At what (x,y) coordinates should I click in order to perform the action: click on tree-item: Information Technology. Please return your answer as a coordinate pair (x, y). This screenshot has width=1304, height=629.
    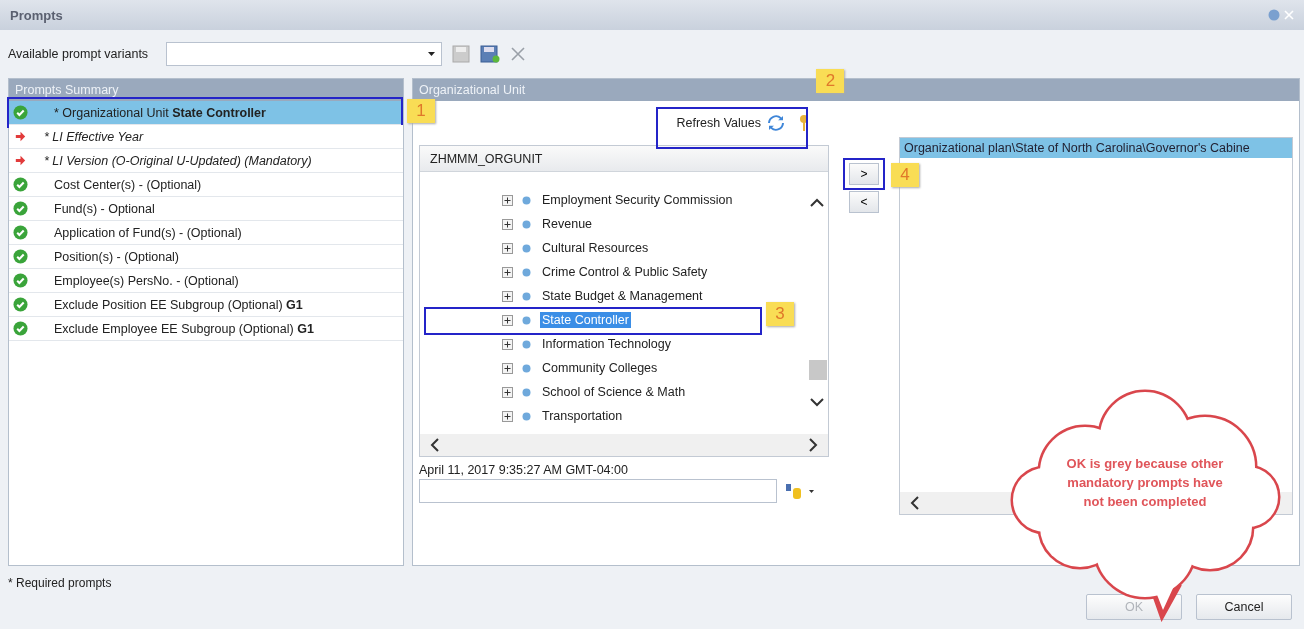
    Looking at the image, I should click on (607, 344).